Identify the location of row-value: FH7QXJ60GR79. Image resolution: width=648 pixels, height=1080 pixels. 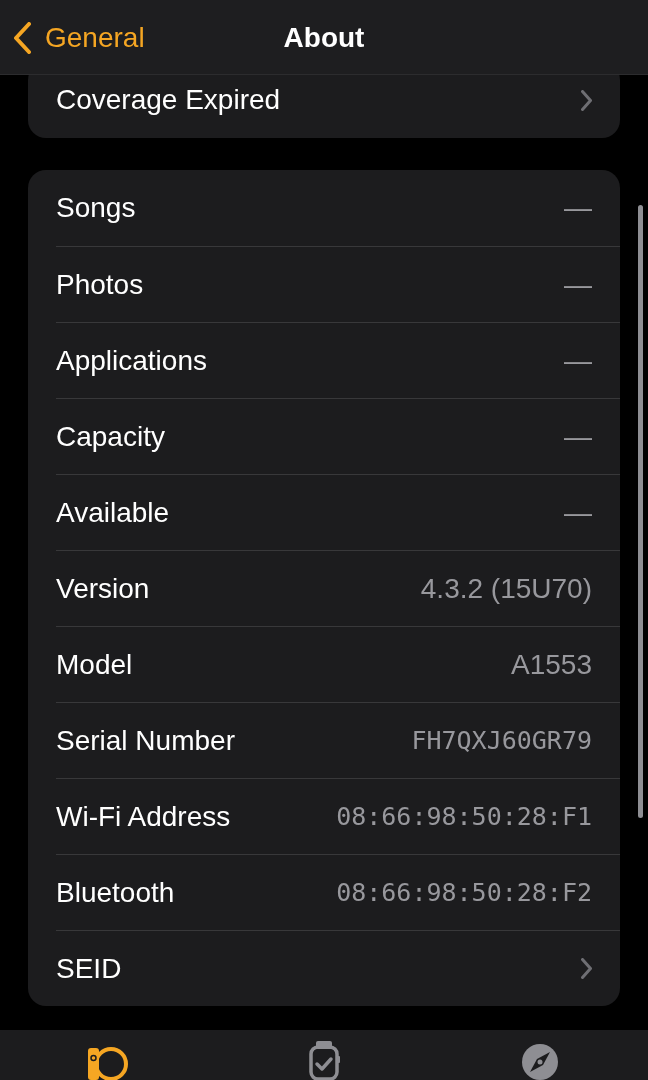
(501, 740).